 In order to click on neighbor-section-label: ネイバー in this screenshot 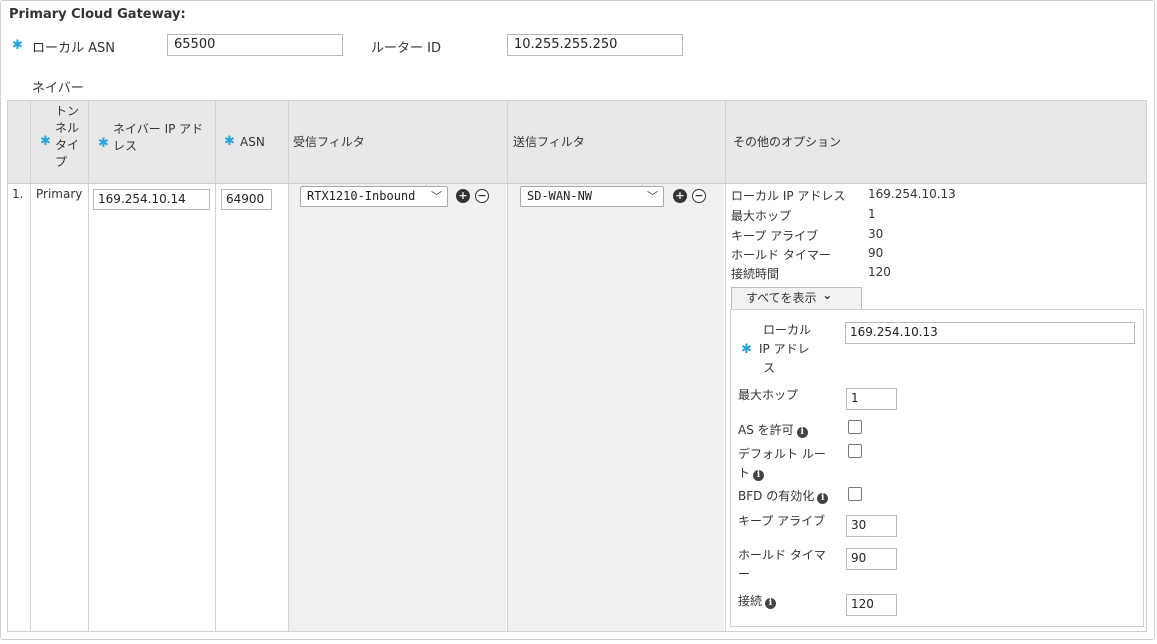, I will do `click(58, 88)`.